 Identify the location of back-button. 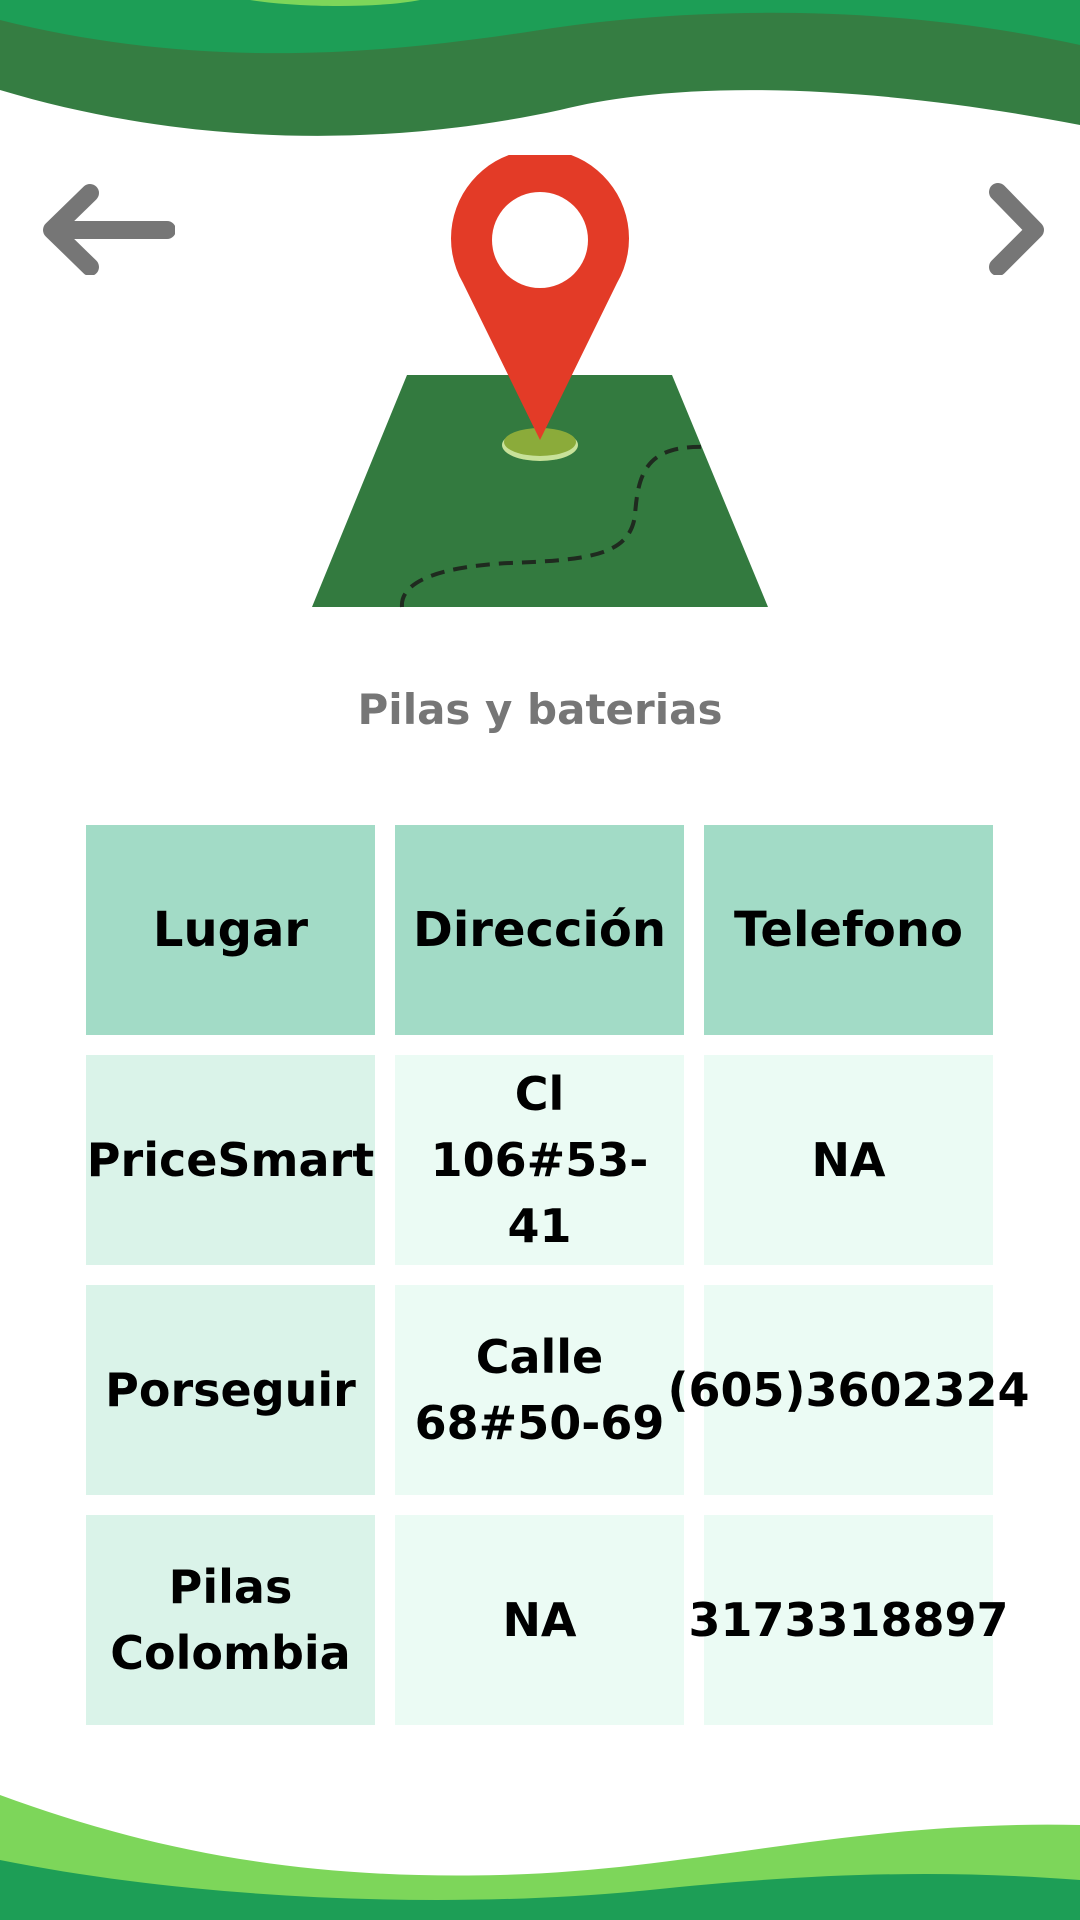
(105, 225).